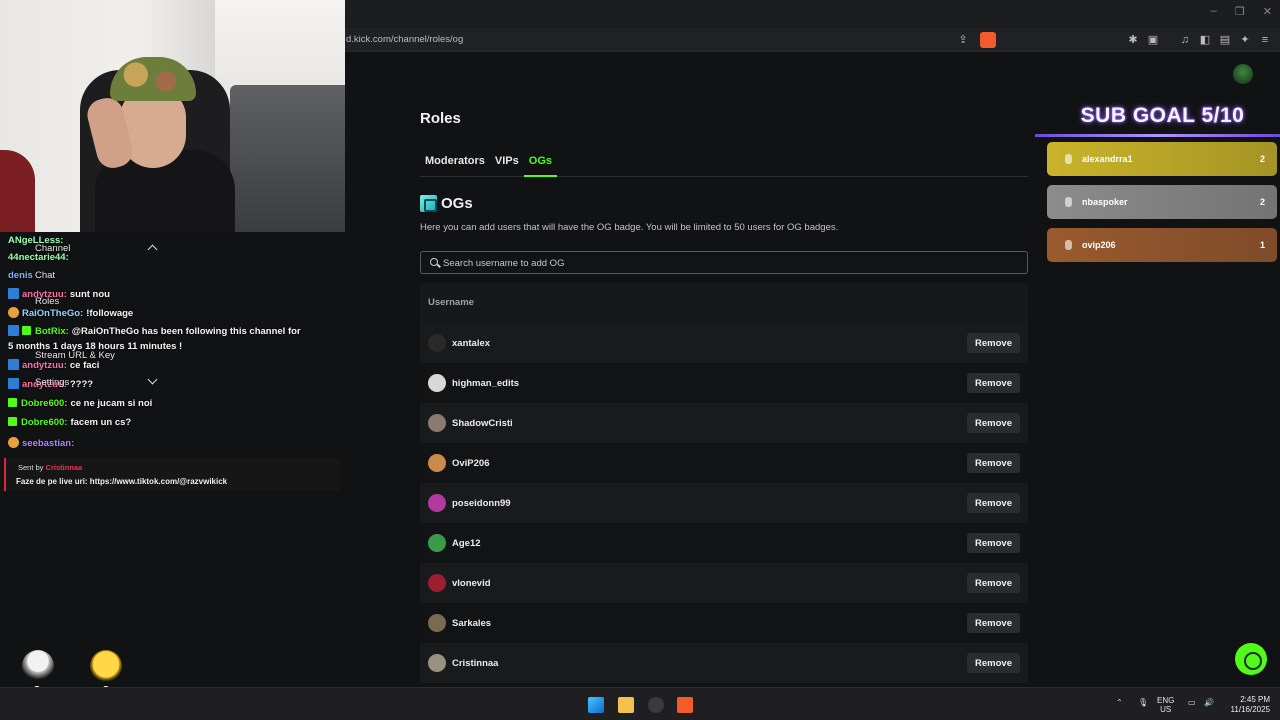 The image size is (1280, 720). I want to click on support-chat-button, so click(1251, 659).